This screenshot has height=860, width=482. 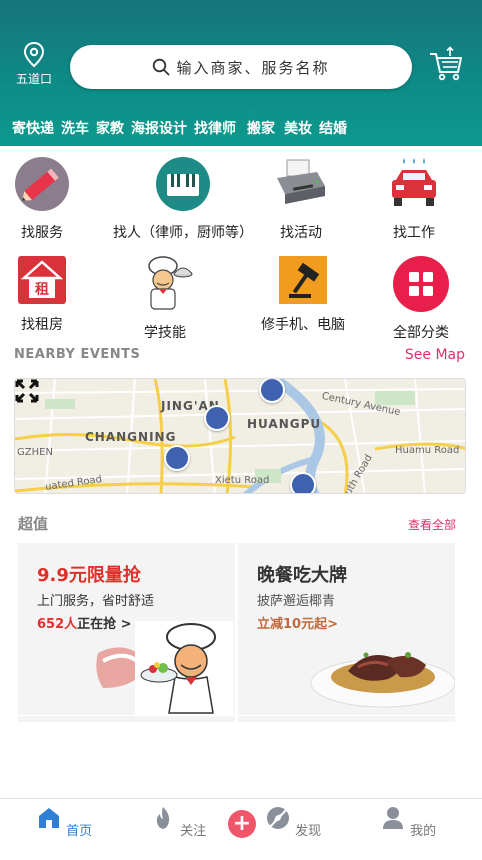 What do you see at coordinates (77, 354) in the screenshot?
I see `nearby-events-title: NEARBY EVENTS` at bounding box center [77, 354].